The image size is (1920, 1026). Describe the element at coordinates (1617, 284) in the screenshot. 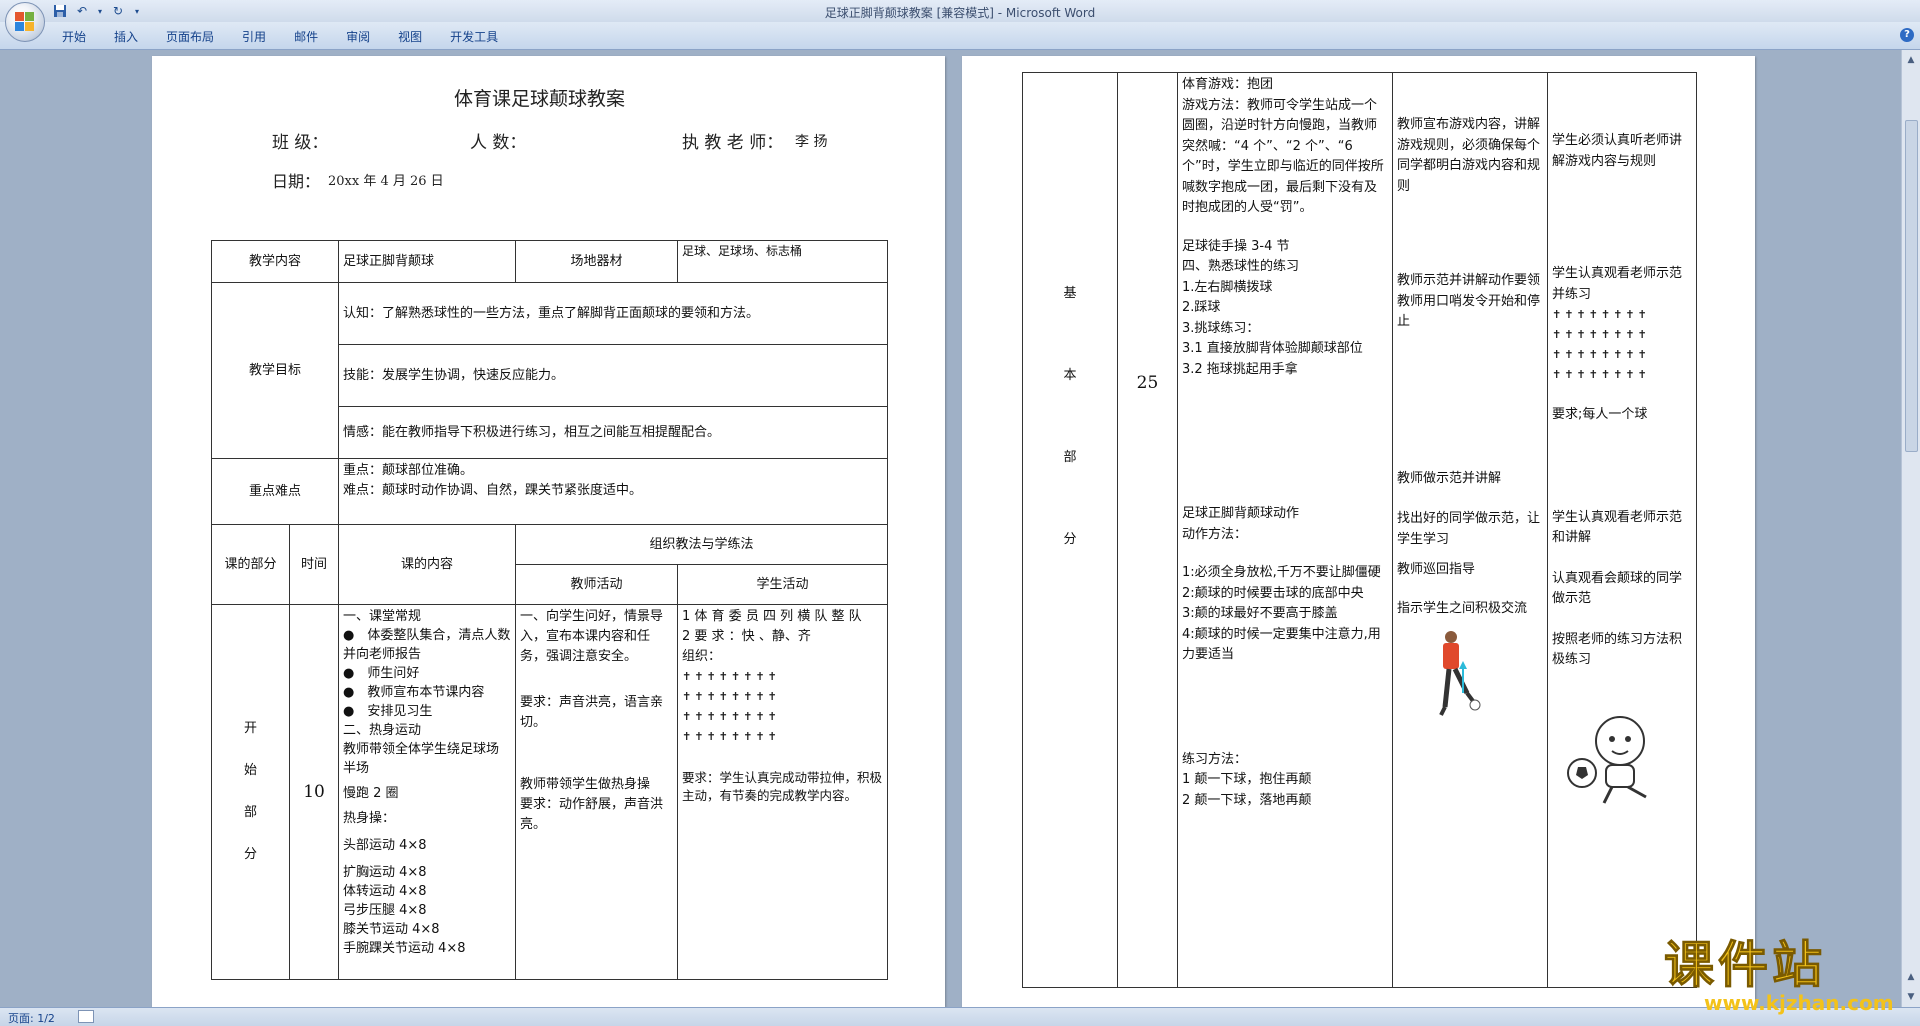

I see `basic-student-activity: 学生认真观看老师示范并练习` at that location.